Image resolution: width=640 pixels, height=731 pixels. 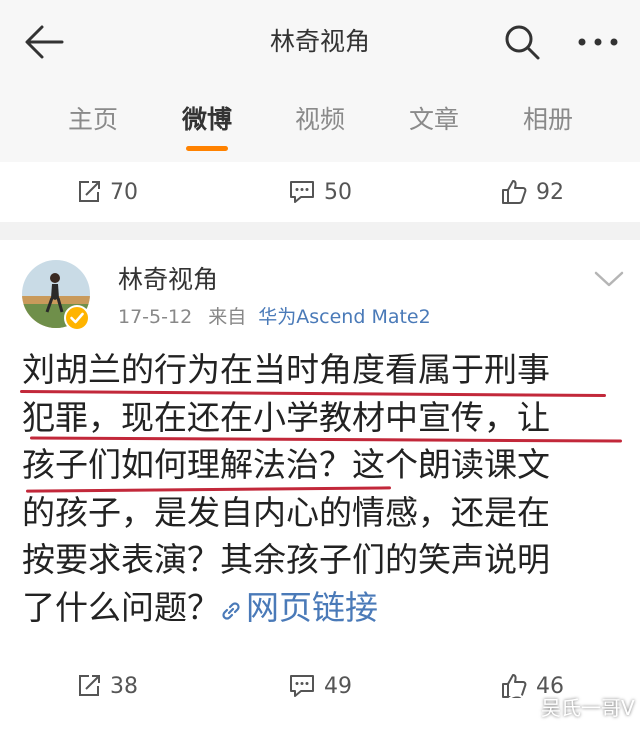 I want to click on repost-button: 38, so click(x=107, y=686).